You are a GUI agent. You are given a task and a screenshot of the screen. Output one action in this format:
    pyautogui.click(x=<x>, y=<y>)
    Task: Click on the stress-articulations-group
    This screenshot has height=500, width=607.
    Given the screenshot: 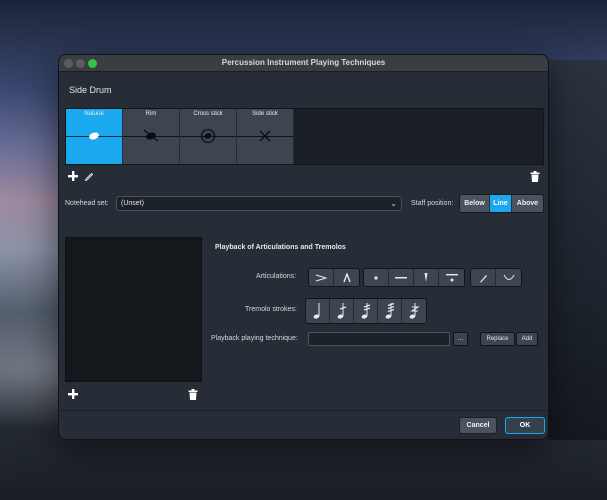 What is the action you would take?
    pyautogui.click(x=496, y=277)
    